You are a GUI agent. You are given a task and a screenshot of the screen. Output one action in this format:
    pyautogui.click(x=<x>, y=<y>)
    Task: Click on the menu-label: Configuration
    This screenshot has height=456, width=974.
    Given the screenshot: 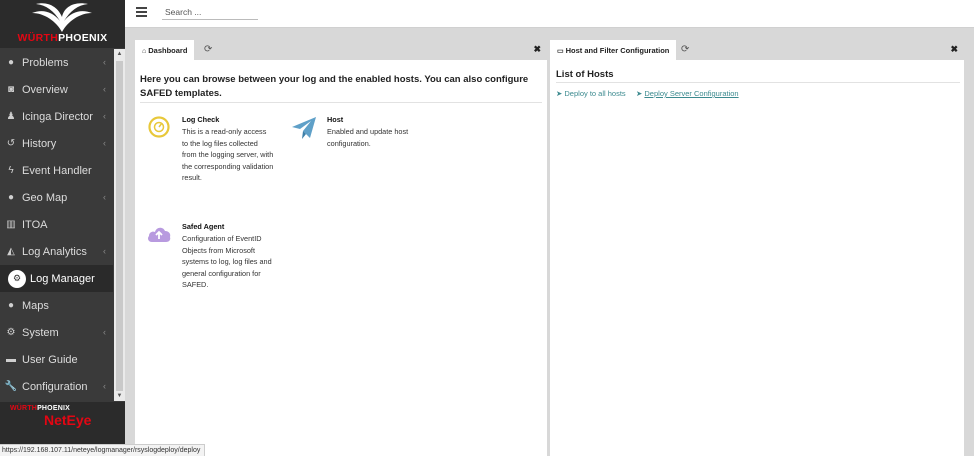 What is the action you would take?
    pyautogui.click(x=55, y=386)
    